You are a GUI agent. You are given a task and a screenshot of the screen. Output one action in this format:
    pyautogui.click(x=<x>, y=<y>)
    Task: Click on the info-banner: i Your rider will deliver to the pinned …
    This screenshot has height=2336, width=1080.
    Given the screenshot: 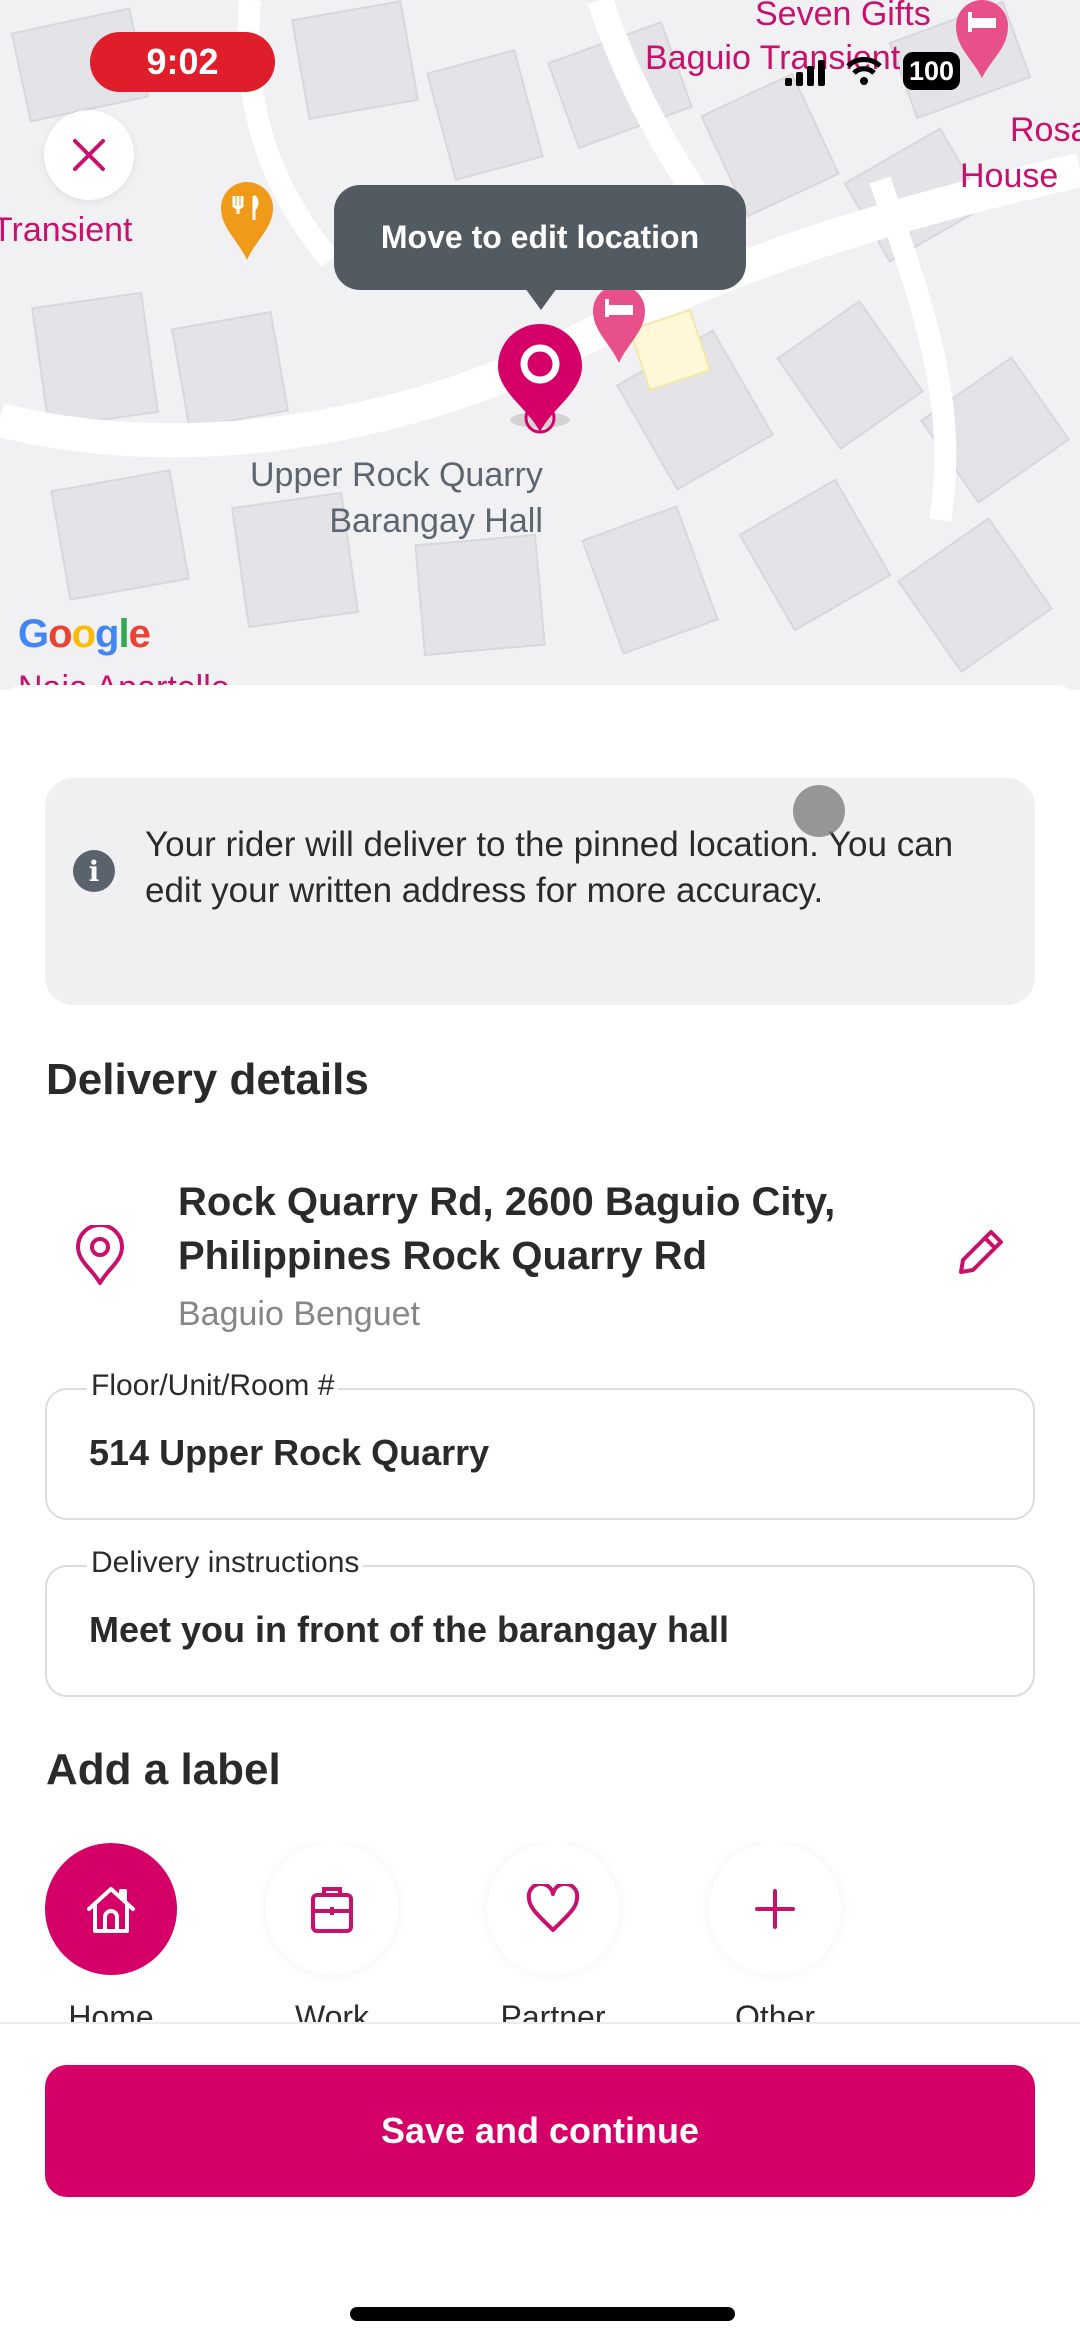 What is the action you would take?
    pyautogui.click(x=540, y=891)
    